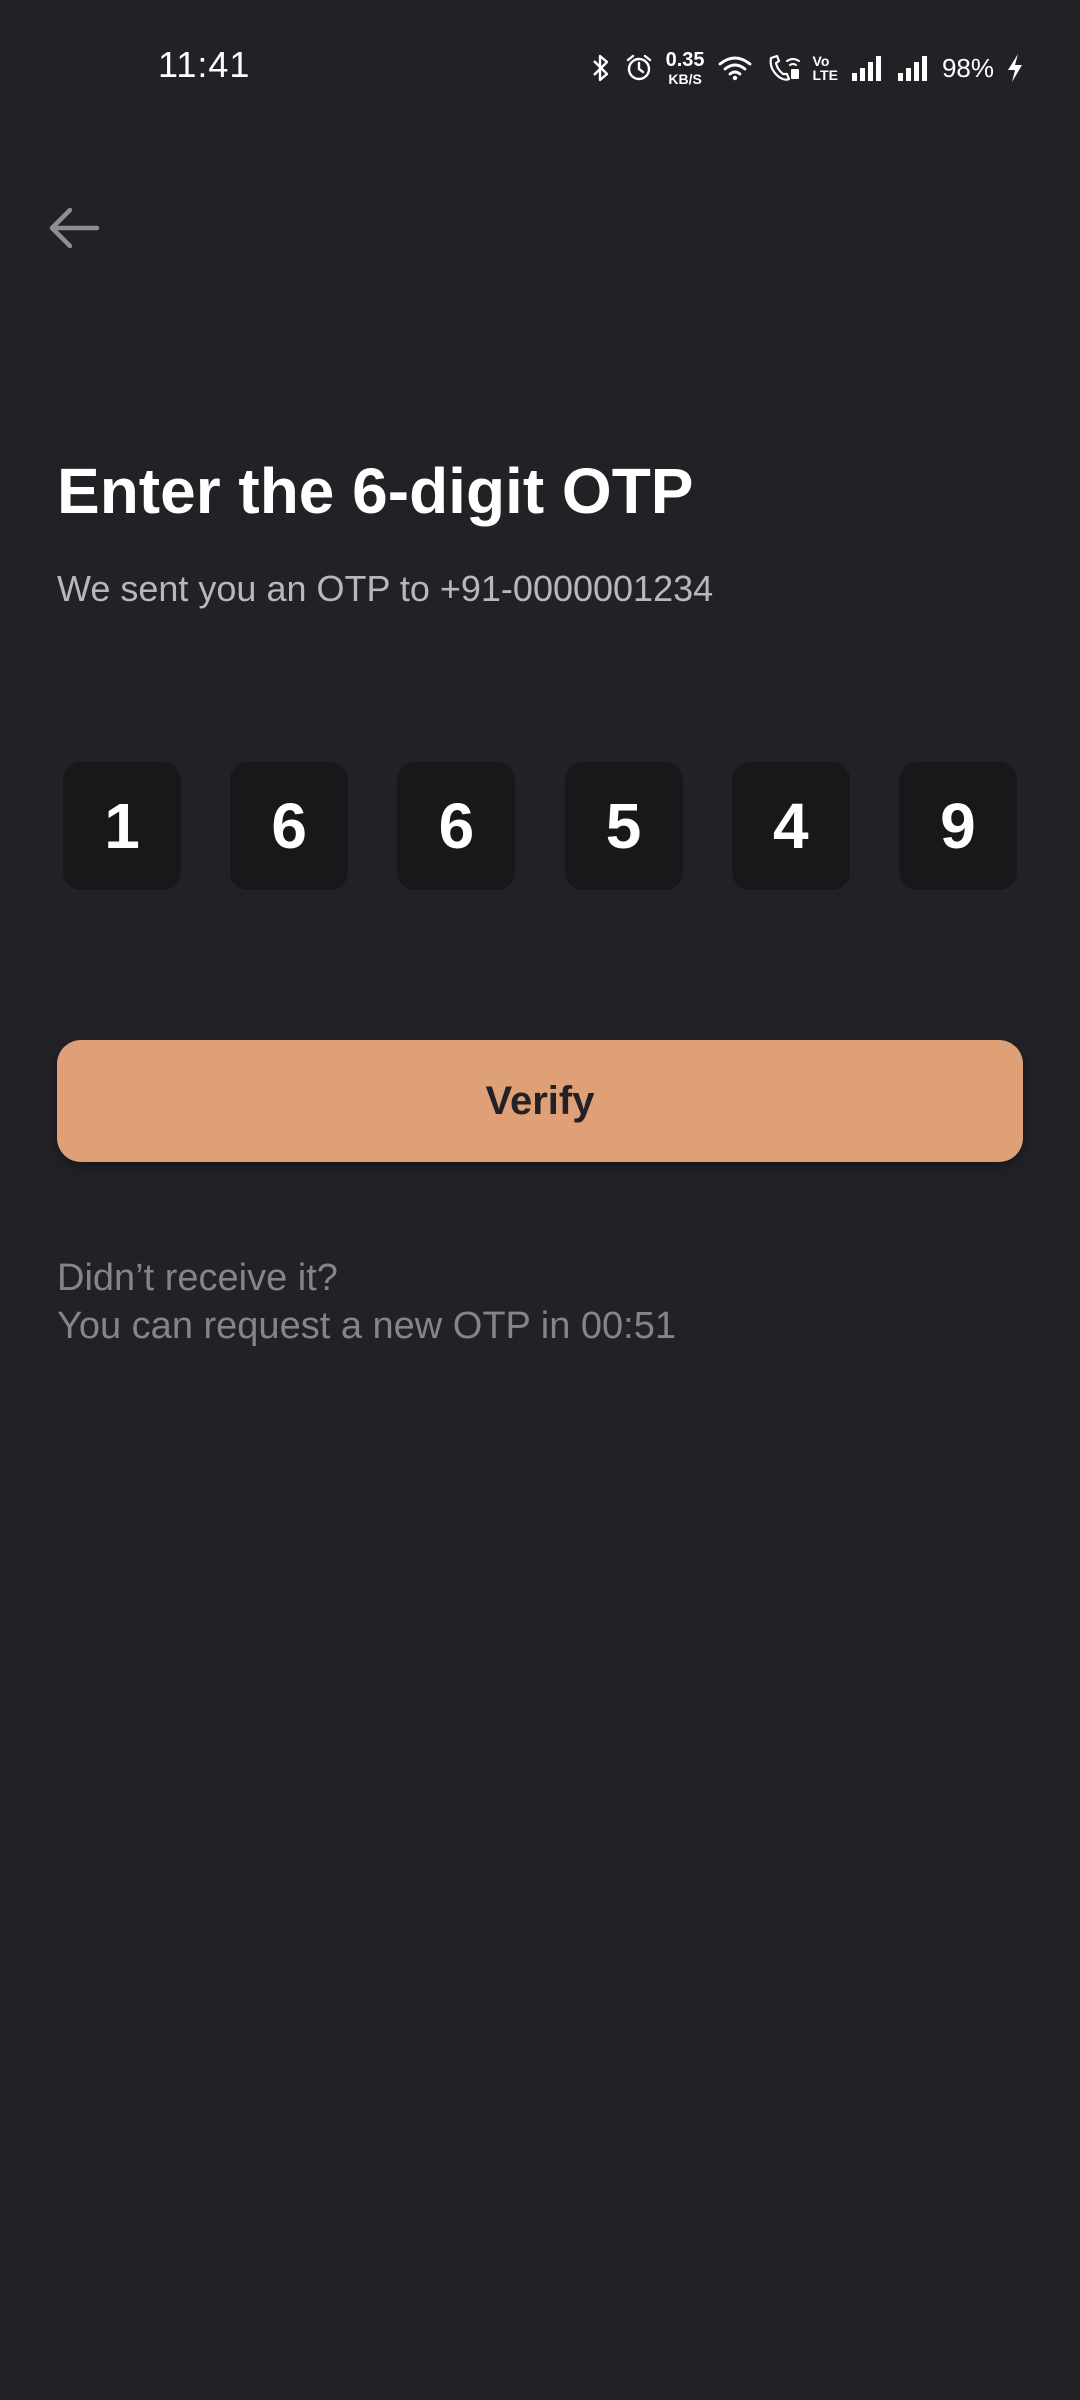 The width and height of the screenshot is (1080, 2400). What do you see at coordinates (1015, 68) in the screenshot?
I see `charging-icon` at bounding box center [1015, 68].